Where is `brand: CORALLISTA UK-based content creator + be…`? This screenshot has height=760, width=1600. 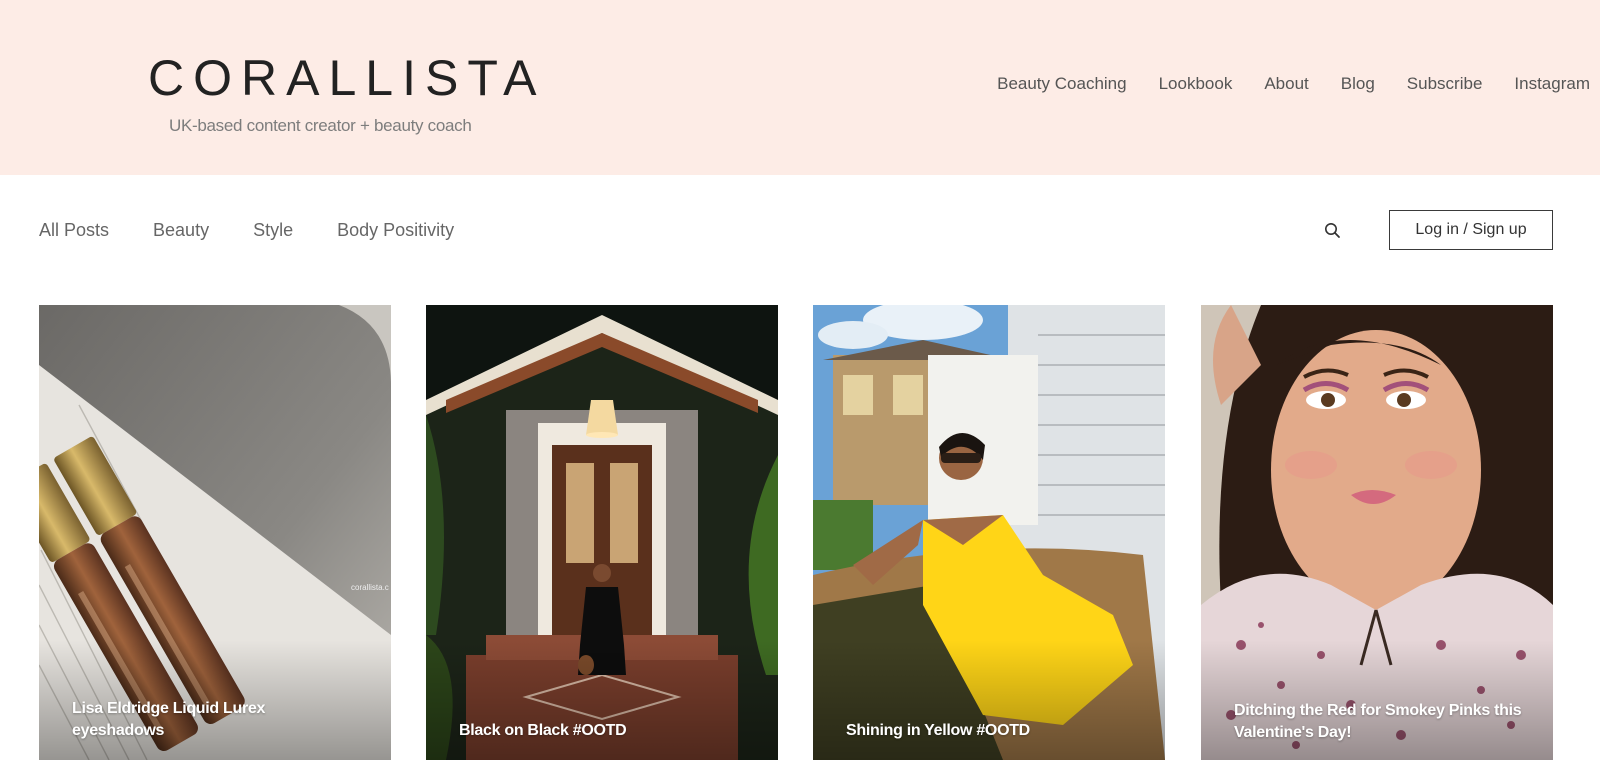 brand: CORALLISTA UK-based content creator + be… is located at coordinates (347, 91).